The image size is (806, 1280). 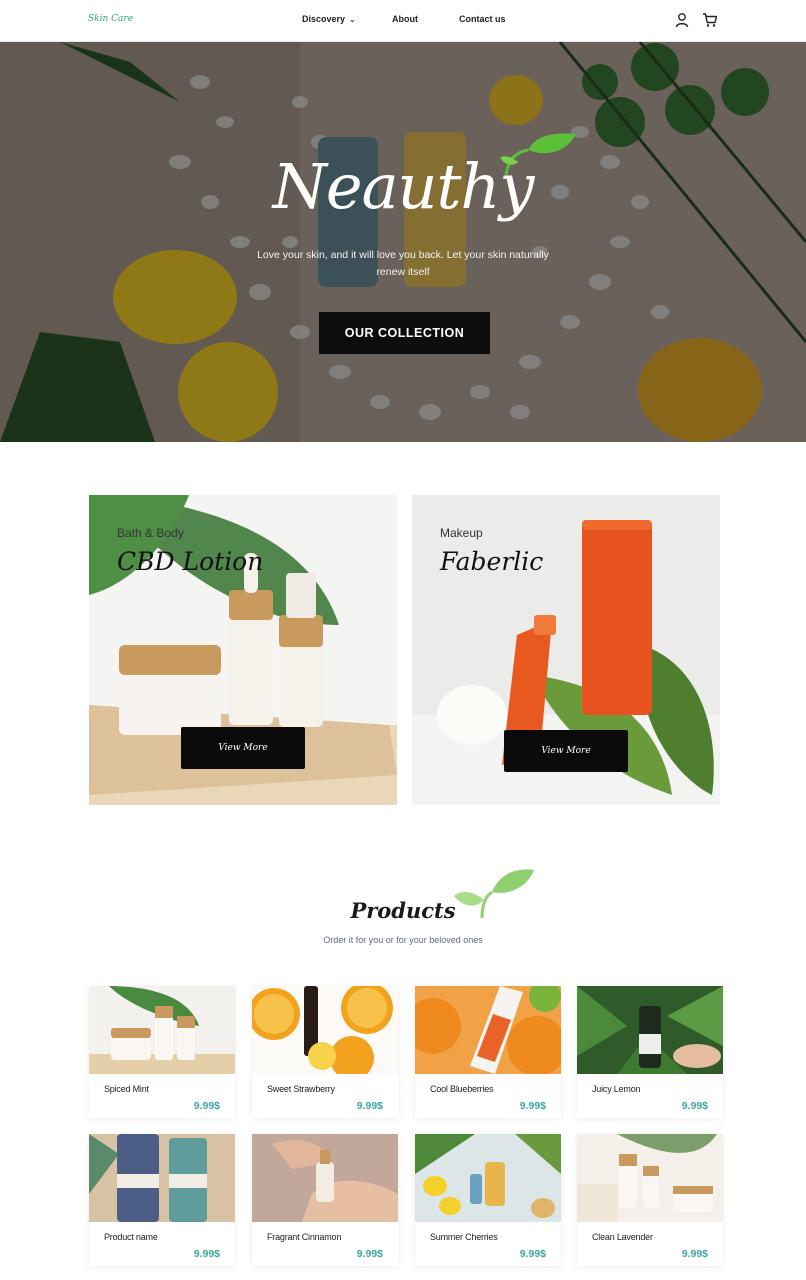 I want to click on nav-contact: Contact us, so click(x=482, y=19).